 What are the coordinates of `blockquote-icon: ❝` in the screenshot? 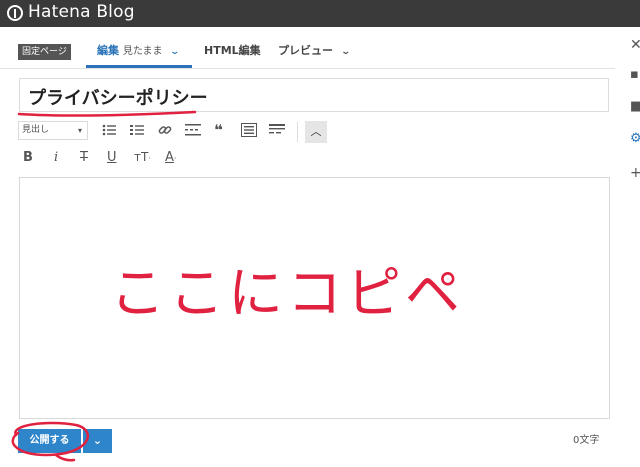 It's located at (218, 130).